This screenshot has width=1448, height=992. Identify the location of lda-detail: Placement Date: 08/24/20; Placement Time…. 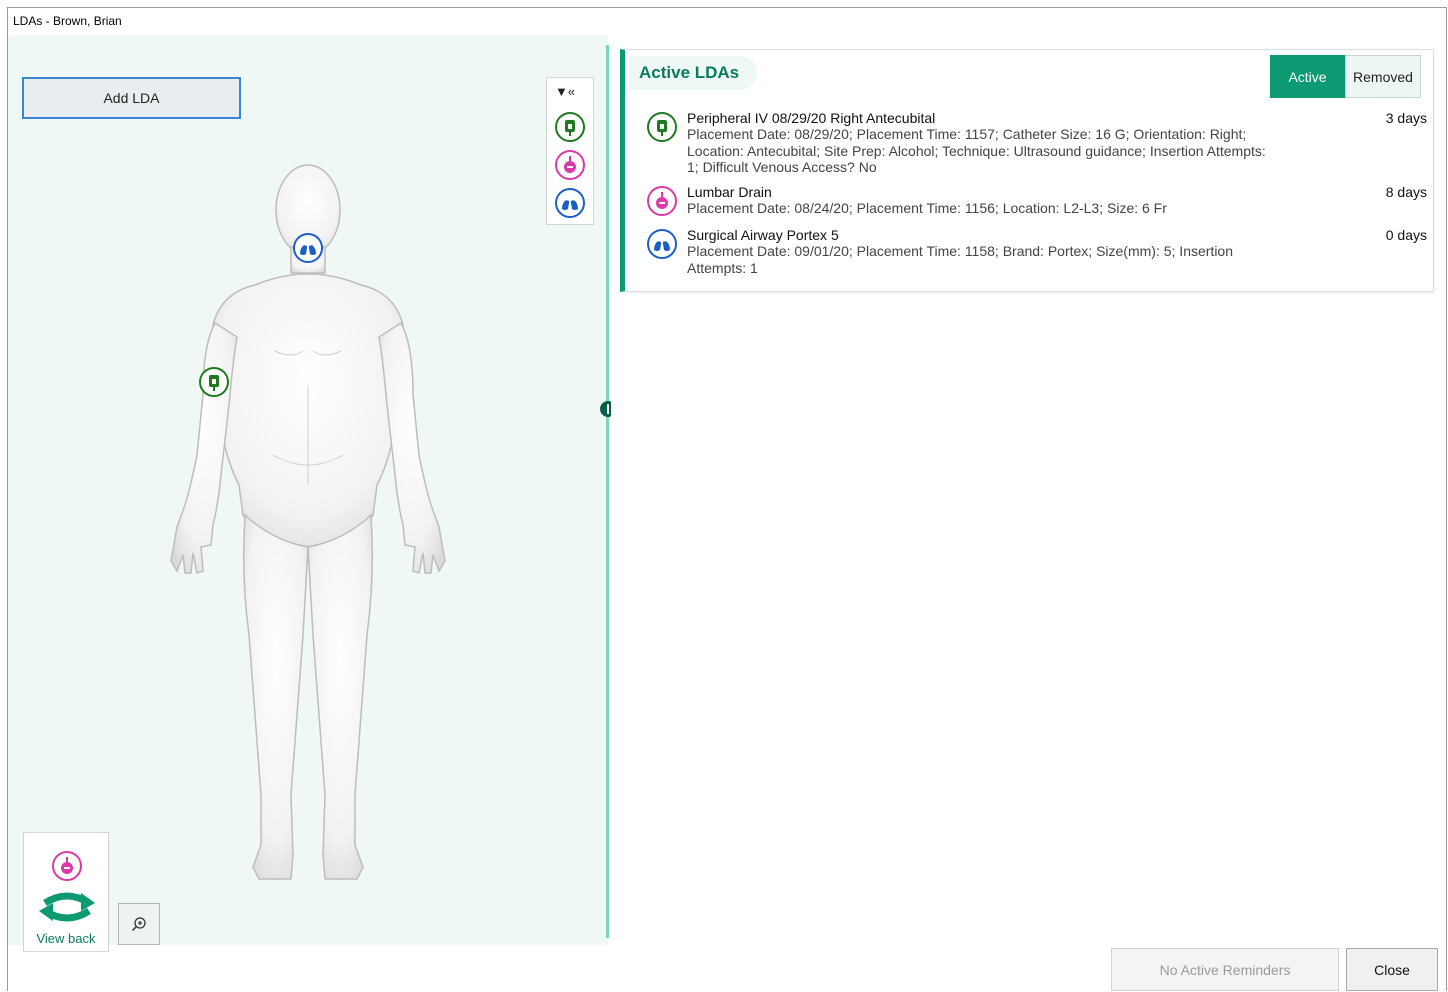
(927, 208).